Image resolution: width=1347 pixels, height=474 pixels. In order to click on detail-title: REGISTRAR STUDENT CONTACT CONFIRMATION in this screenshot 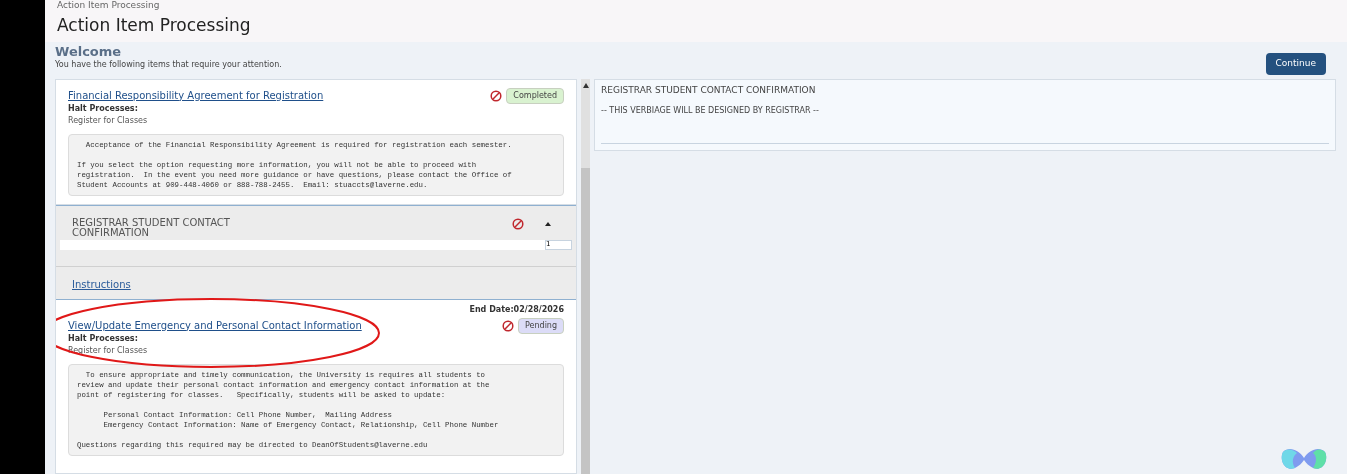, I will do `click(709, 90)`.